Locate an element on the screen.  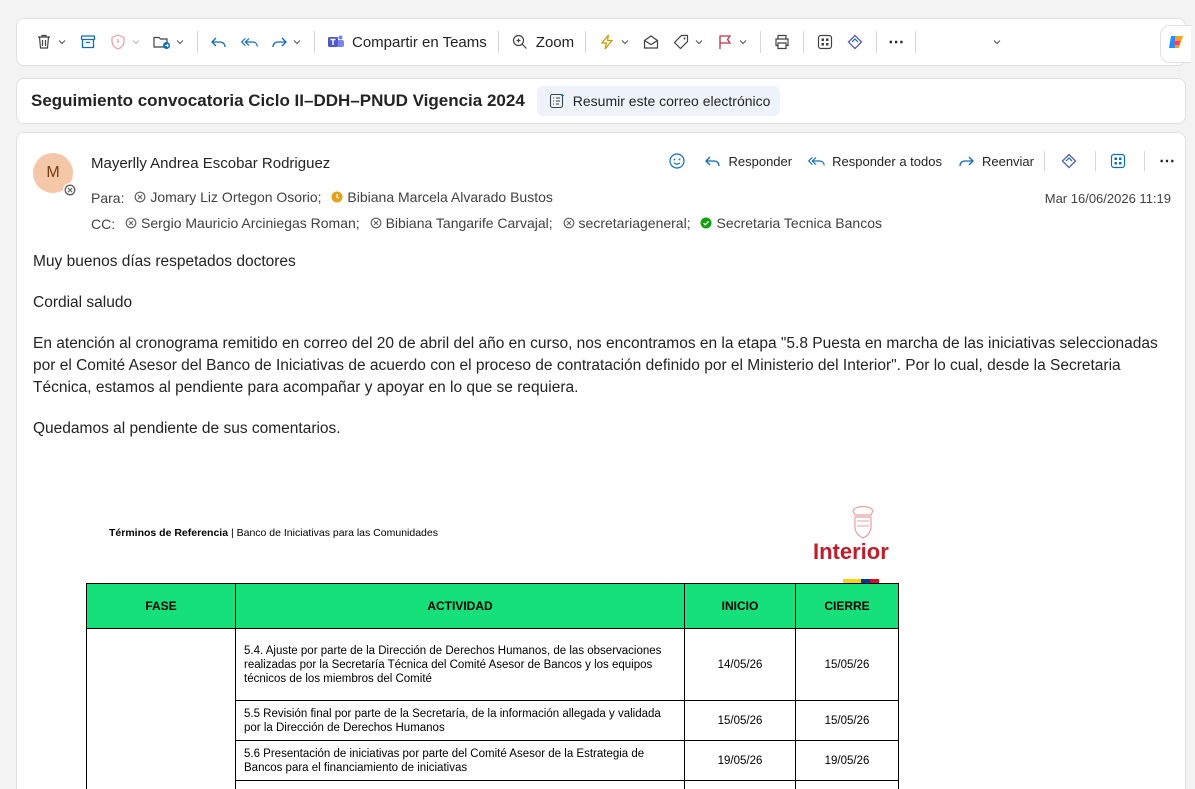
categorize-button is located at coordinates (688, 42).